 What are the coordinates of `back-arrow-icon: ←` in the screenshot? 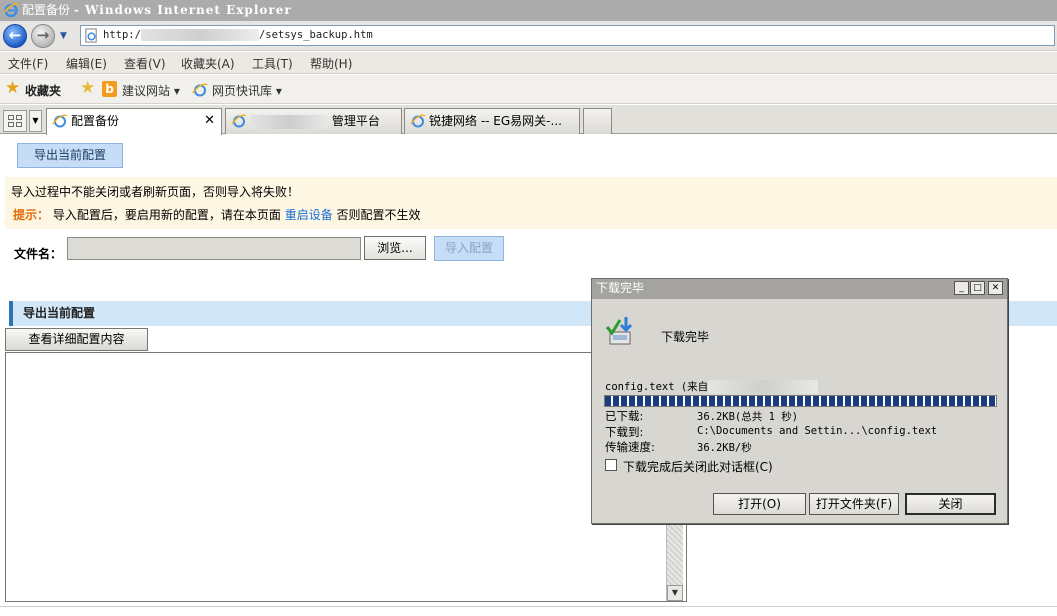 It's located at (15, 35).